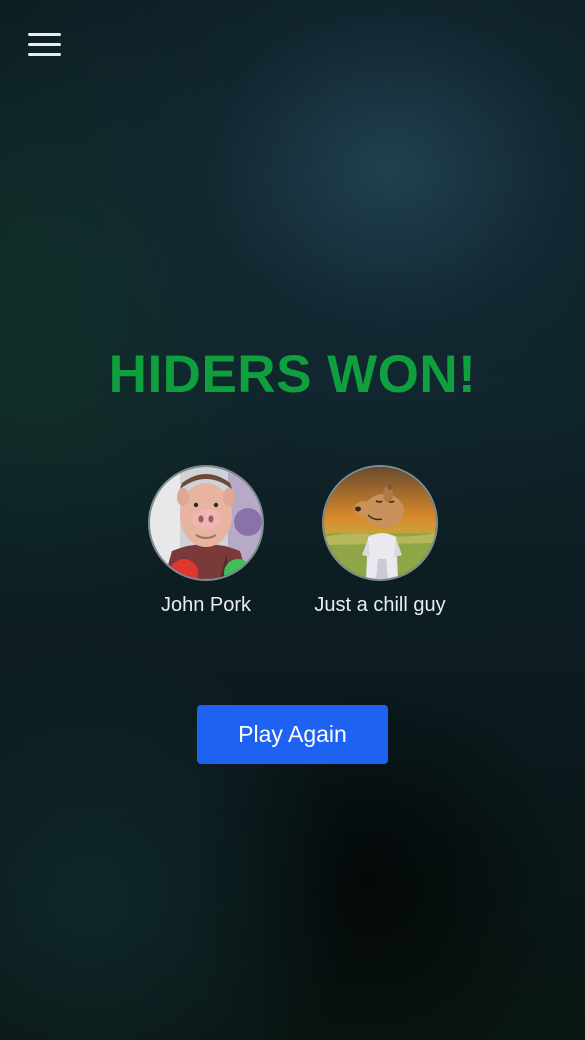 This screenshot has width=585, height=1040. I want to click on hamburger-menu-icon, so click(44, 44).